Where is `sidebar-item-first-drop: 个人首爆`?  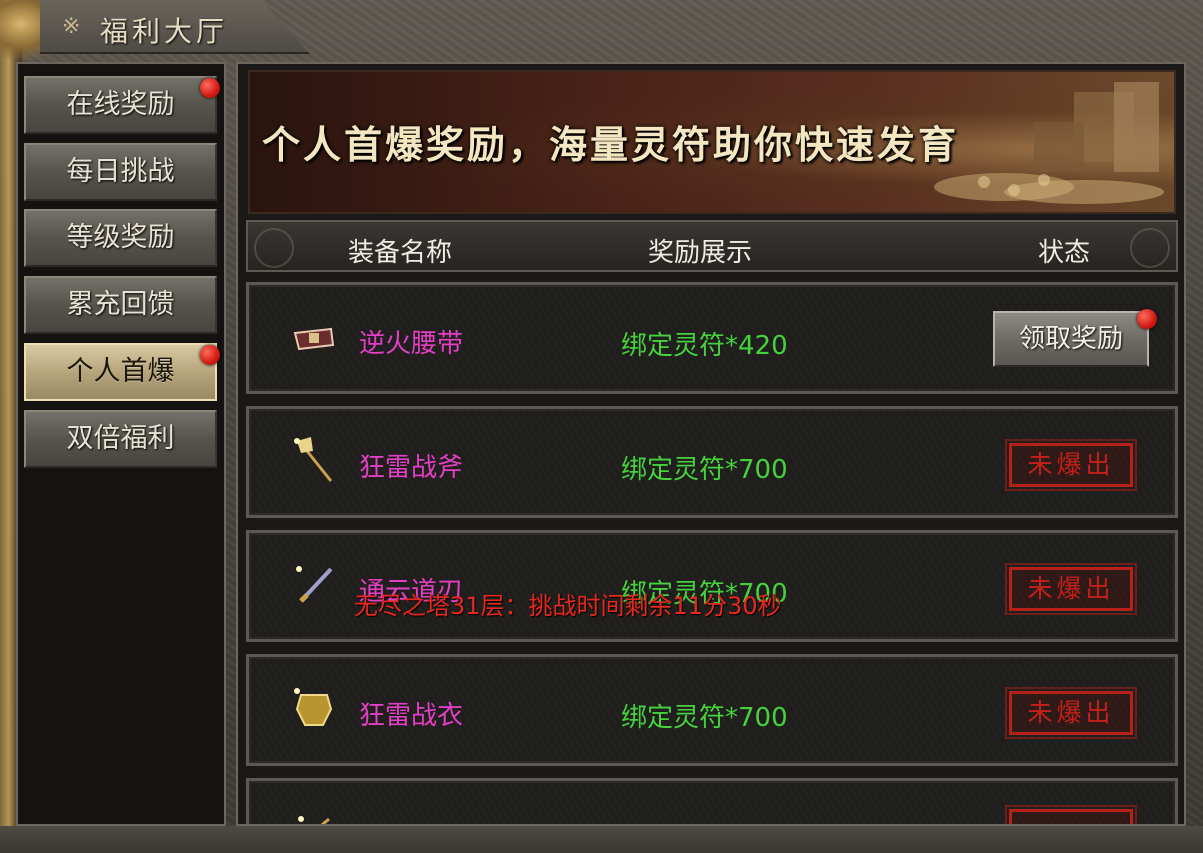 sidebar-item-first-drop: 个人首爆 is located at coordinates (120, 372).